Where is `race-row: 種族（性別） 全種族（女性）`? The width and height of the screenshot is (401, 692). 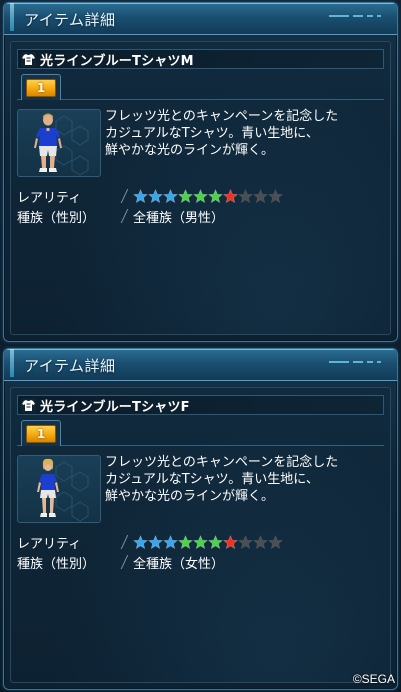 race-row: 種族（性別） 全種族（女性） is located at coordinates (202, 562).